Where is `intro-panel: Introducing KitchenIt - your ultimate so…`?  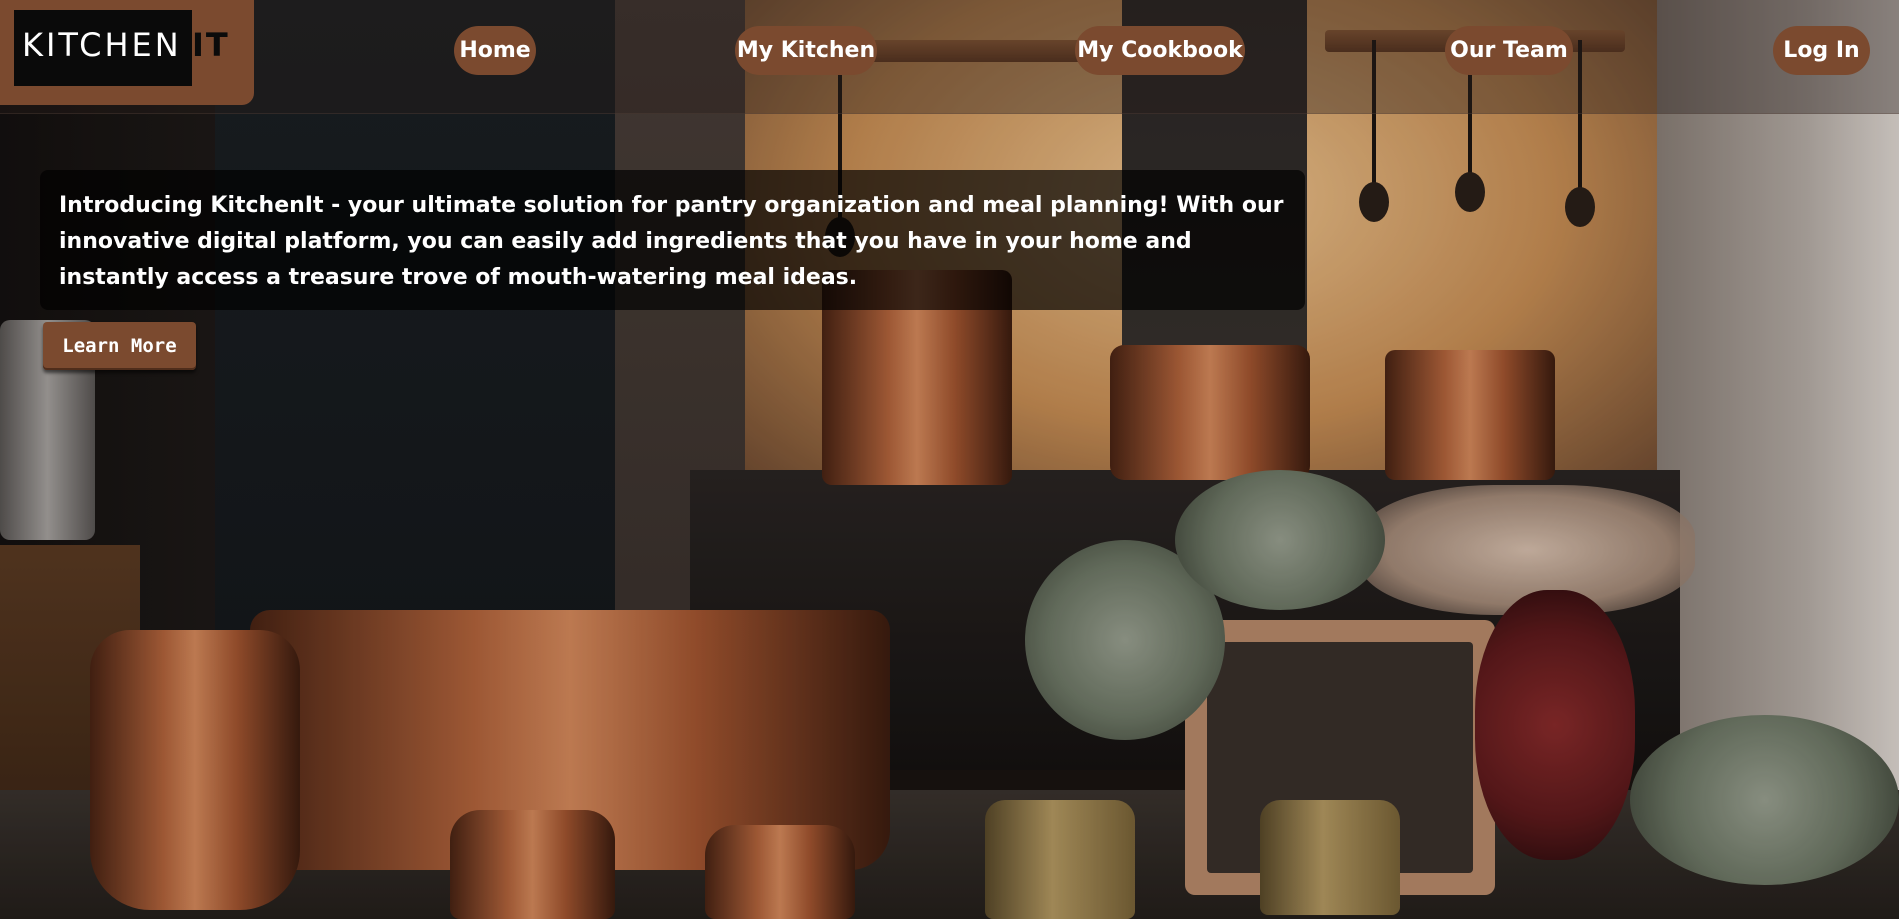
intro-panel: Introducing KitchenIt - your ultimate so… is located at coordinates (672, 240).